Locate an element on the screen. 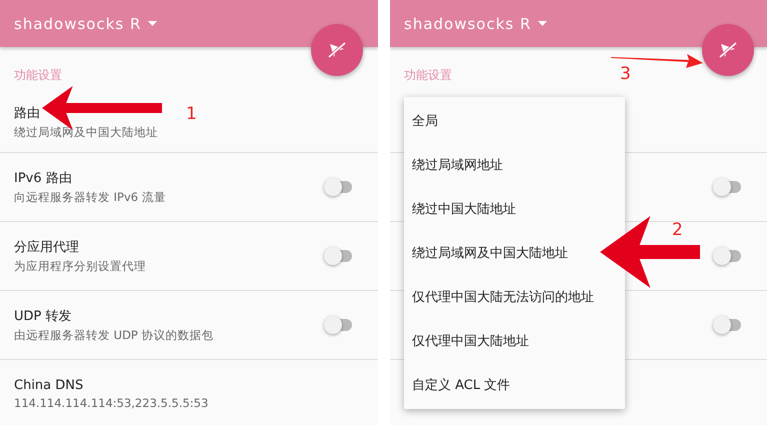  menu-item: 仅代理中国大陆地址 is located at coordinates (467, 341).